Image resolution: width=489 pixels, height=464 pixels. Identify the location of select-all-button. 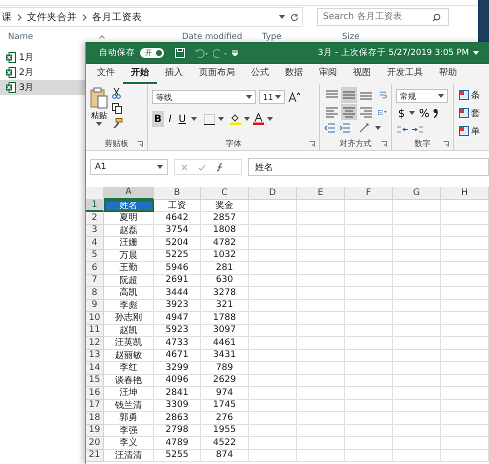
(95, 193).